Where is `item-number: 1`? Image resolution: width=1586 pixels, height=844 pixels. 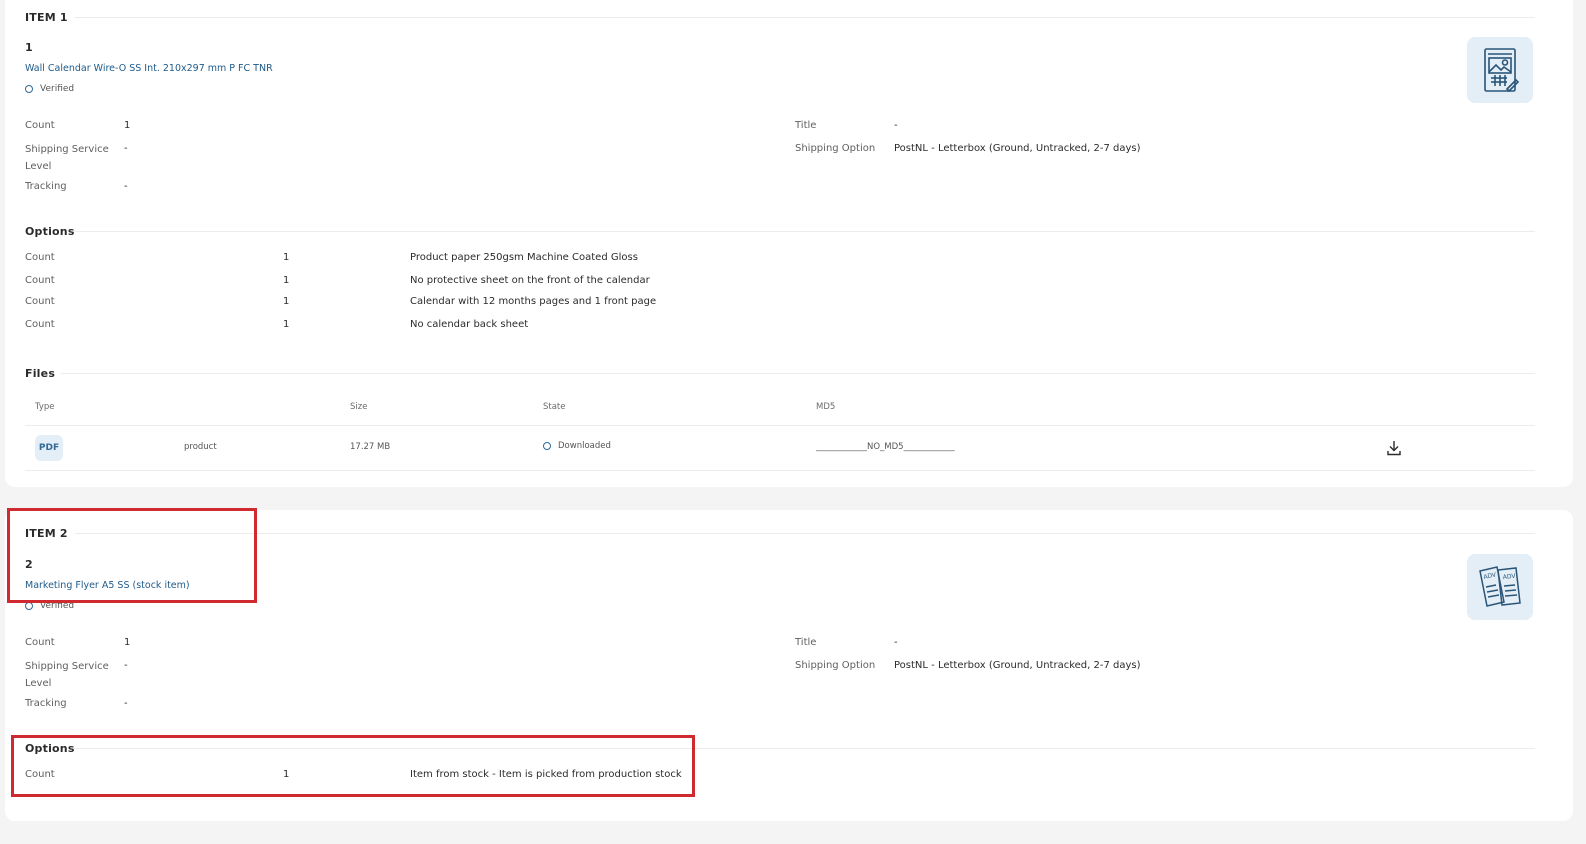 item-number: 1 is located at coordinates (29, 47).